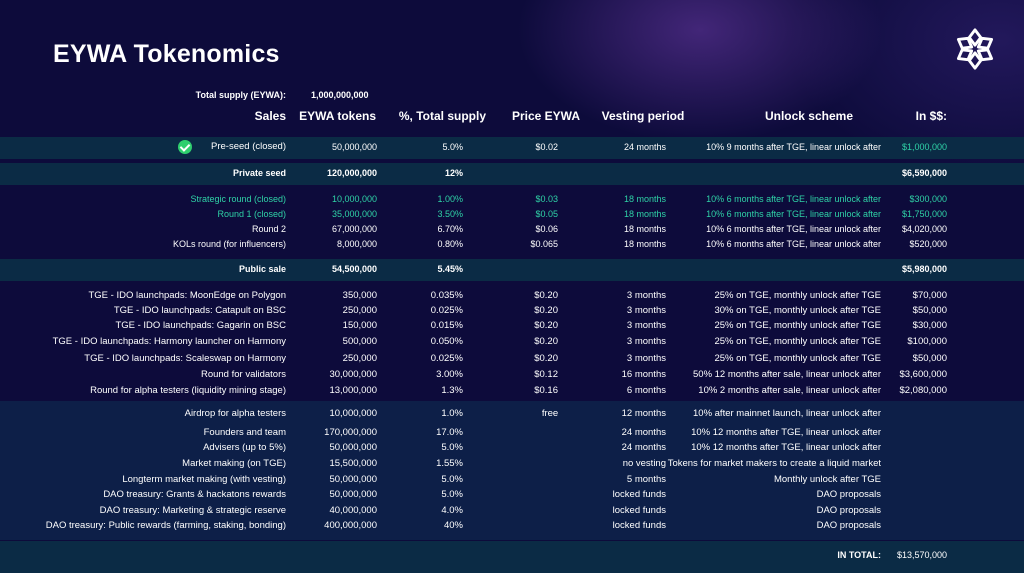  I want to click on total-label: IN TOTAL:, so click(859, 555).